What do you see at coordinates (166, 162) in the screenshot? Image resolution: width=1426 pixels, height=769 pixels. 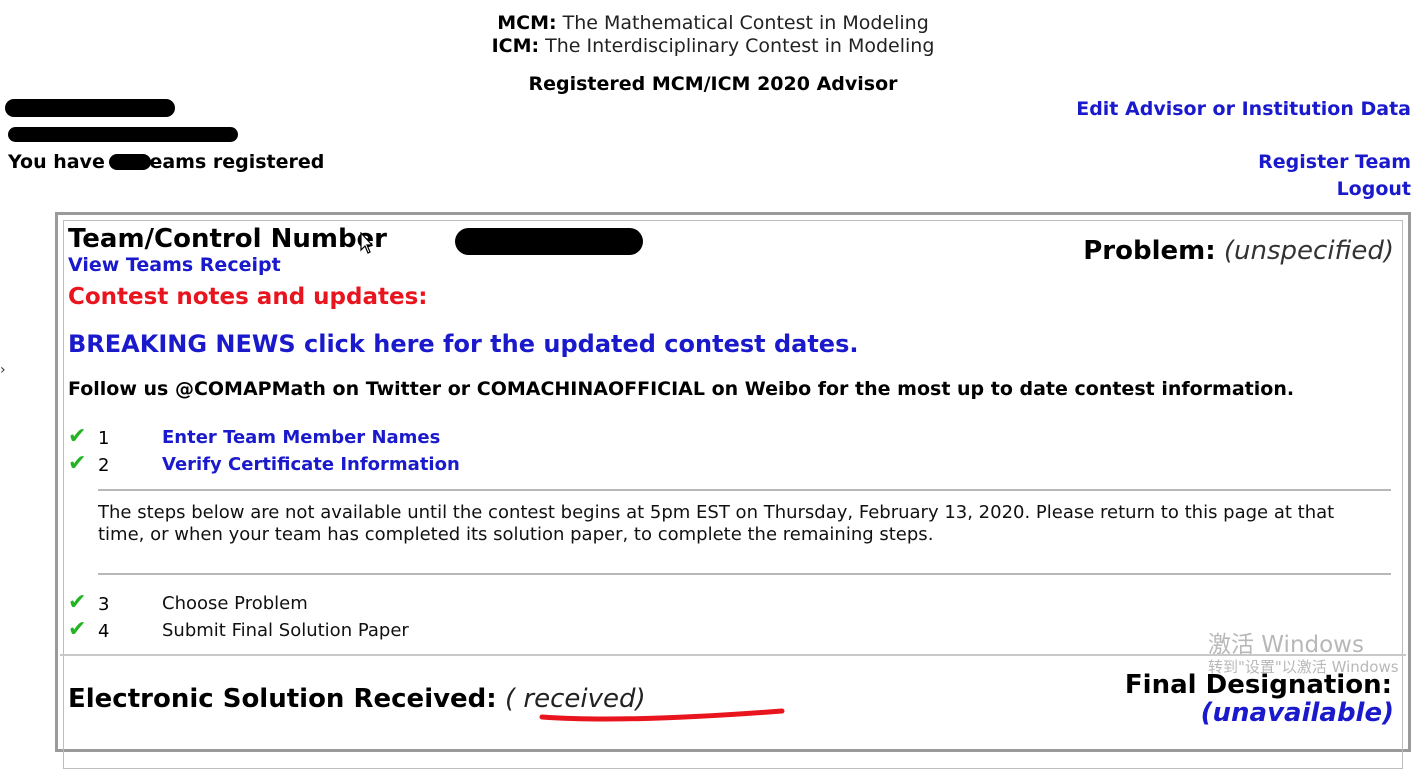 I see `teams-registered-text: You have eams registered` at bounding box center [166, 162].